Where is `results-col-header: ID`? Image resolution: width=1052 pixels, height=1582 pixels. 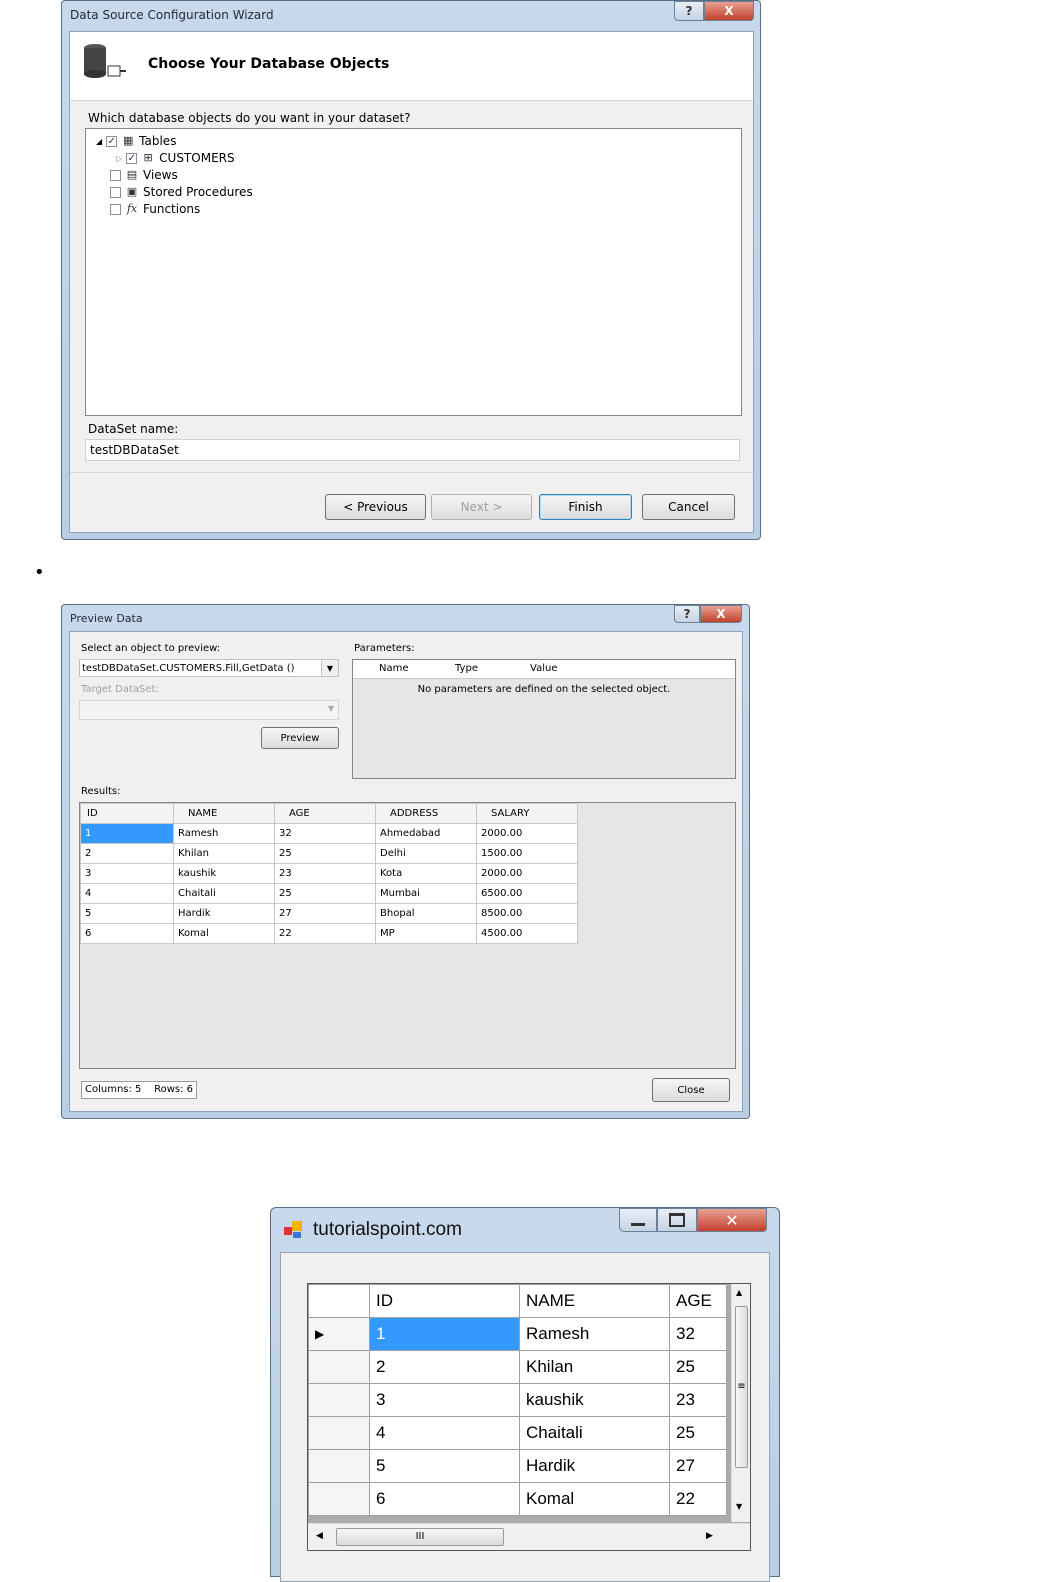
results-col-header: ID is located at coordinates (127, 813).